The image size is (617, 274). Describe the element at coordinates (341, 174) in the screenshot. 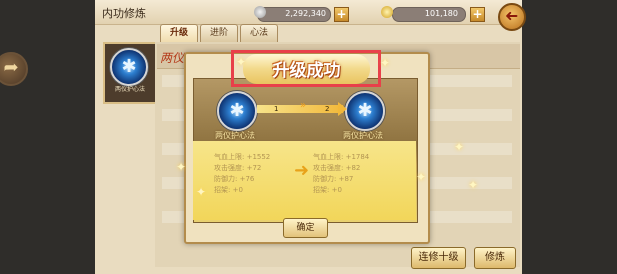

I see `stats-after: 气血上限: +1784 攻击强度: +82 防御力: +87 招架: +0` at that location.